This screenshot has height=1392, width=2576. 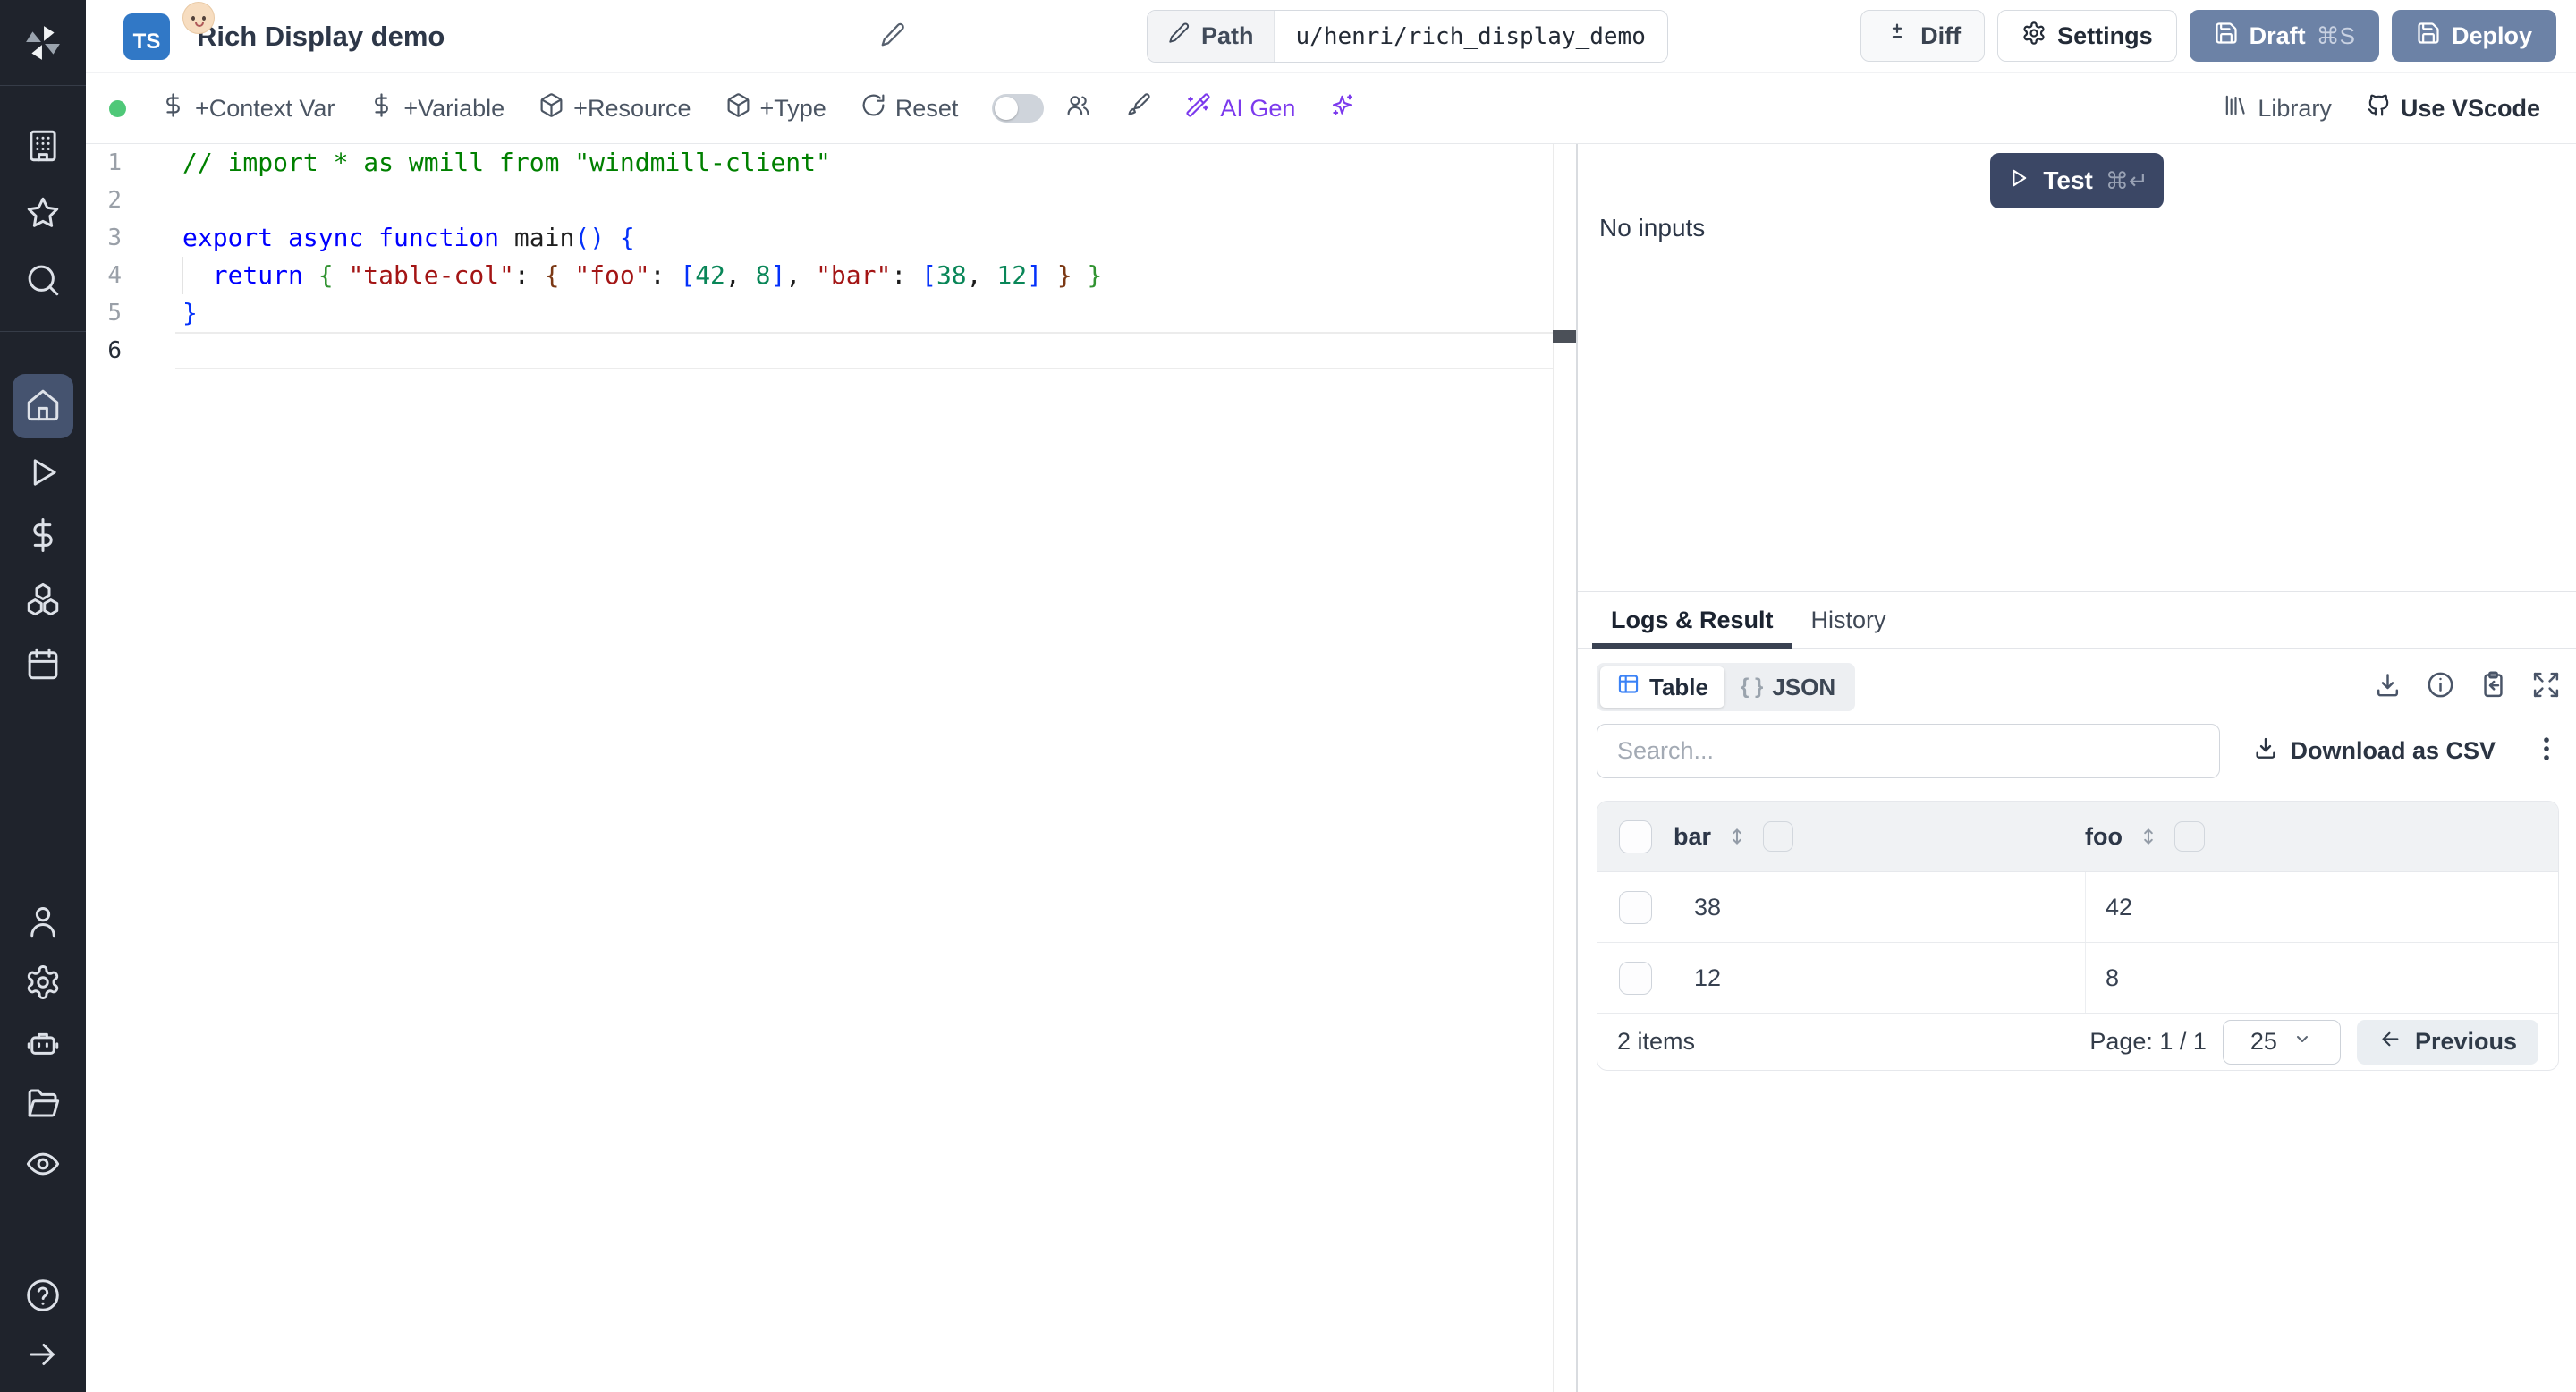 What do you see at coordinates (2466, 687) in the screenshot?
I see `result-actions` at bounding box center [2466, 687].